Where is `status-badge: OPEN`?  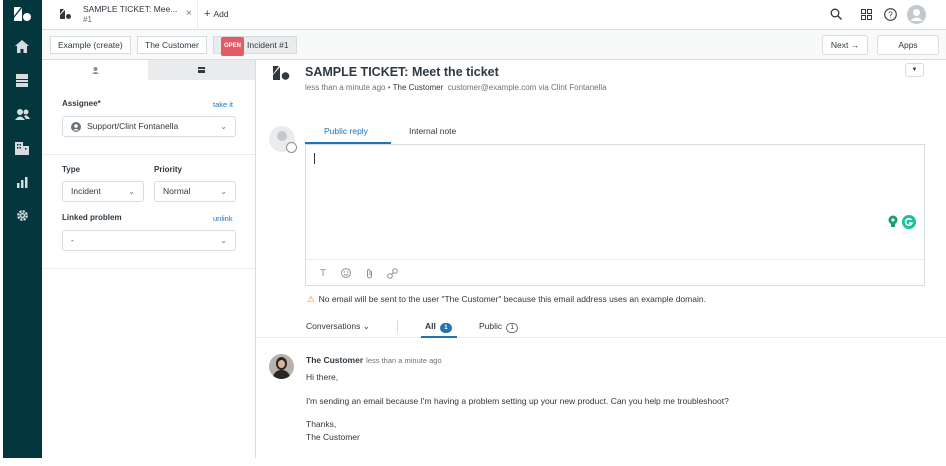
status-badge: OPEN is located at coordinates (233, 46).